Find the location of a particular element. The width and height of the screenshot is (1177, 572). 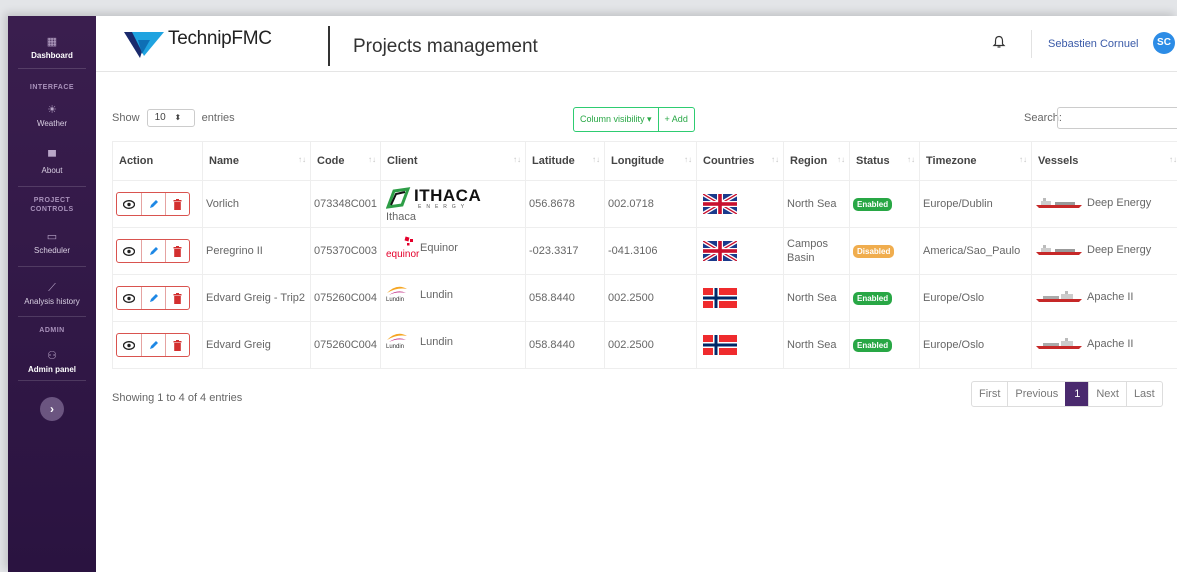

bell-icon is located at coordinates (999, 42).